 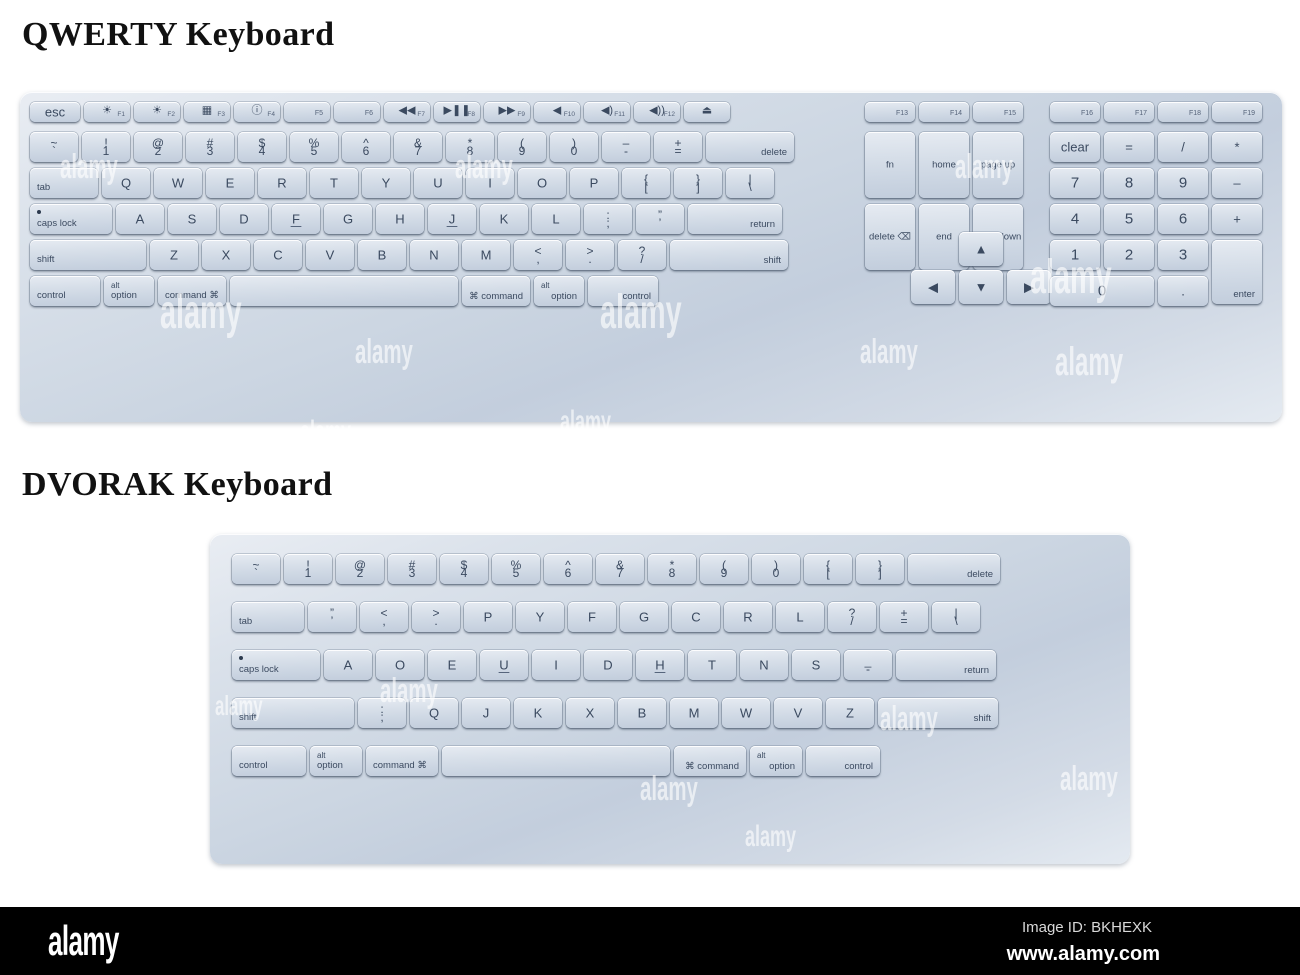 I want to click on key-arrow-right: ▶, so click(x=1029, y=287).